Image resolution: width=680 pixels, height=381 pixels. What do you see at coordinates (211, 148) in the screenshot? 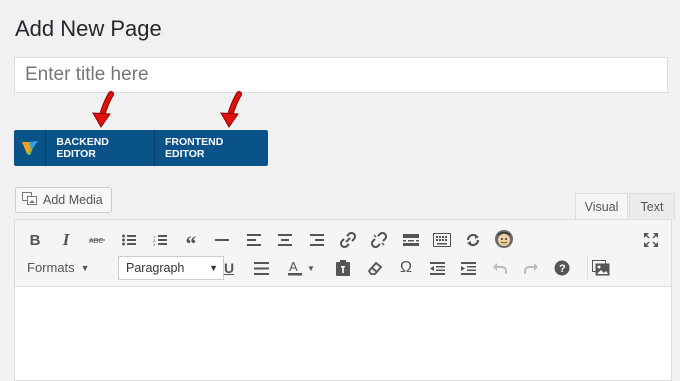
I see `frontend-editor-button: FRONTEND EDITOR` at bounding box center [211, 148].